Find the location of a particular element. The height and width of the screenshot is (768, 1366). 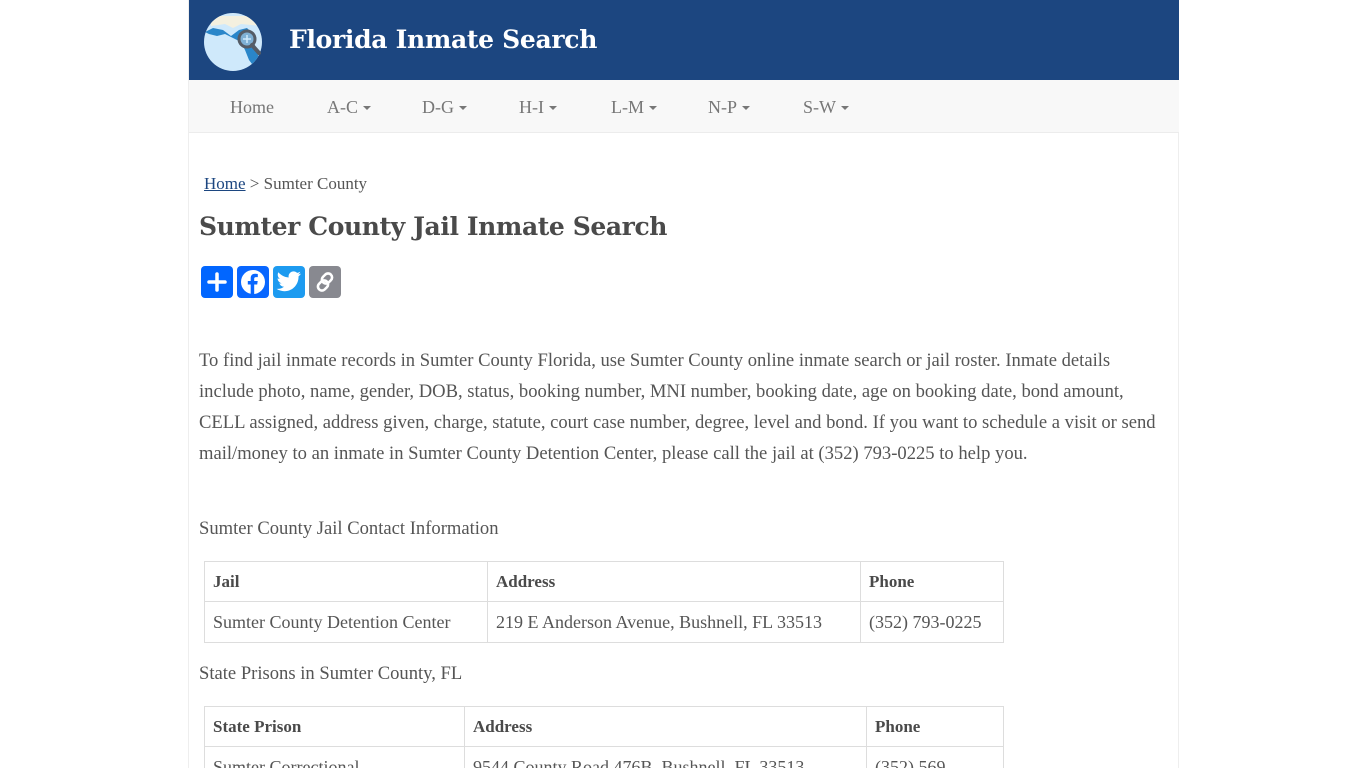

site-header: Florida Inmate Search is located at coordinates (684, 40).